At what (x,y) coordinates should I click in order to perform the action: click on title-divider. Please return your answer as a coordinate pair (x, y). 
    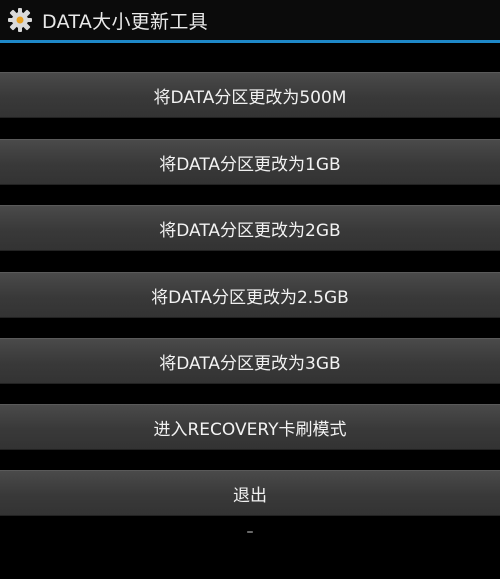
    Looking at the image, I should click on (250, 41).